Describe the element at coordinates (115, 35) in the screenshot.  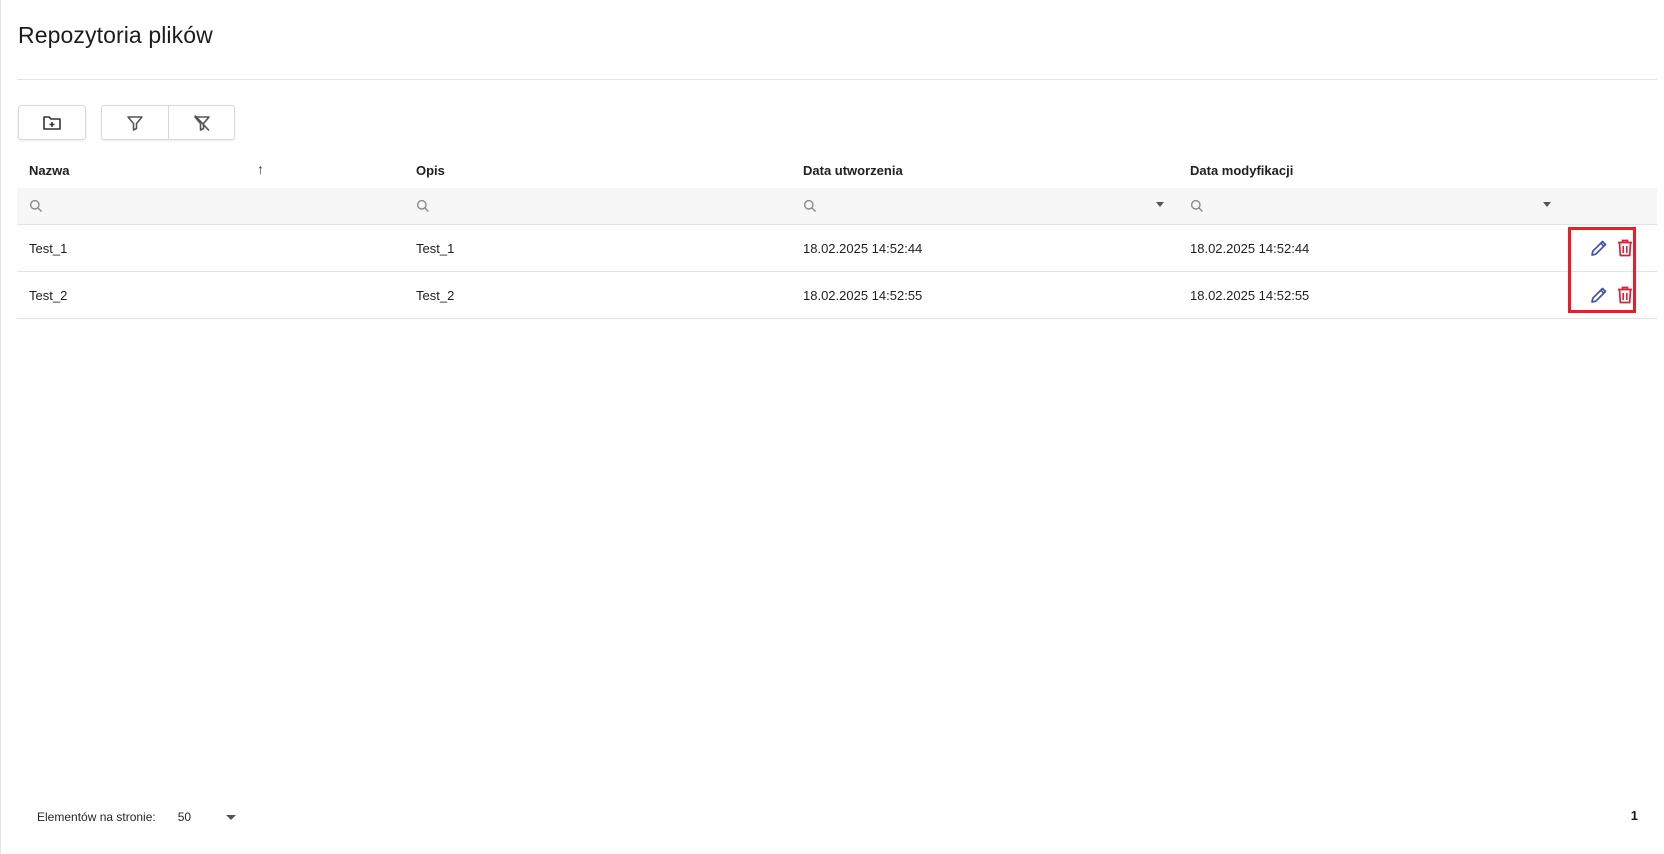
I see `page-title: Repozytoria plików` at that location.